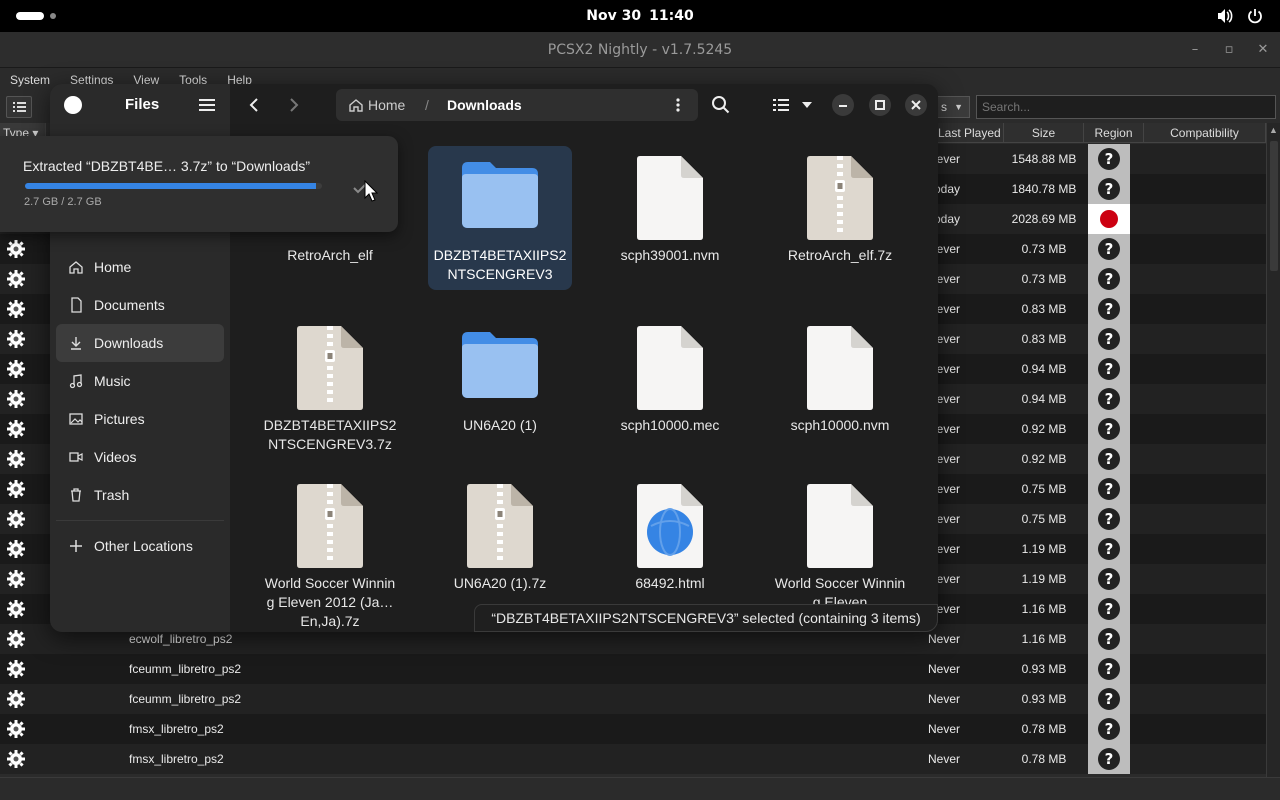  I want to click on minimize-icon, so click(843, 106).